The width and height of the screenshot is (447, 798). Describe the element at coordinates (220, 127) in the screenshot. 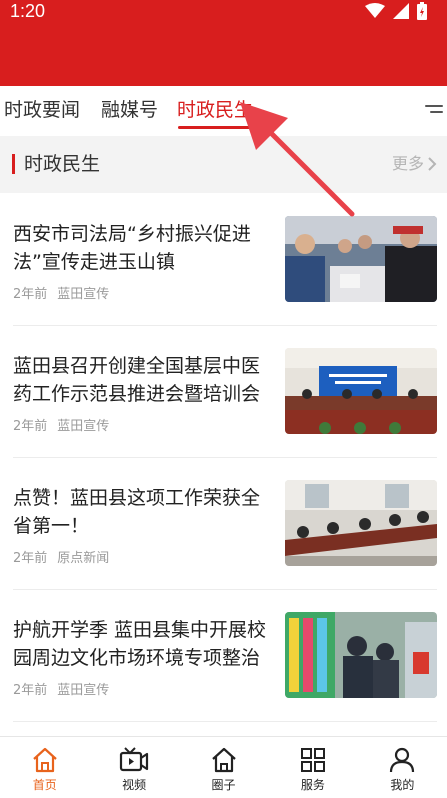

I see `active-tab-underline` at that location.